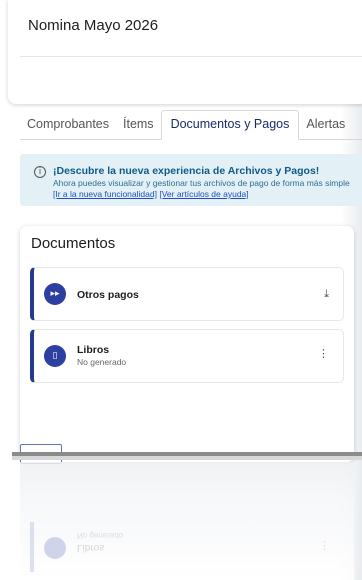  Describe the element at coordinates (102, 362) in the screenshot. I see `document-status: No generado` at that location.